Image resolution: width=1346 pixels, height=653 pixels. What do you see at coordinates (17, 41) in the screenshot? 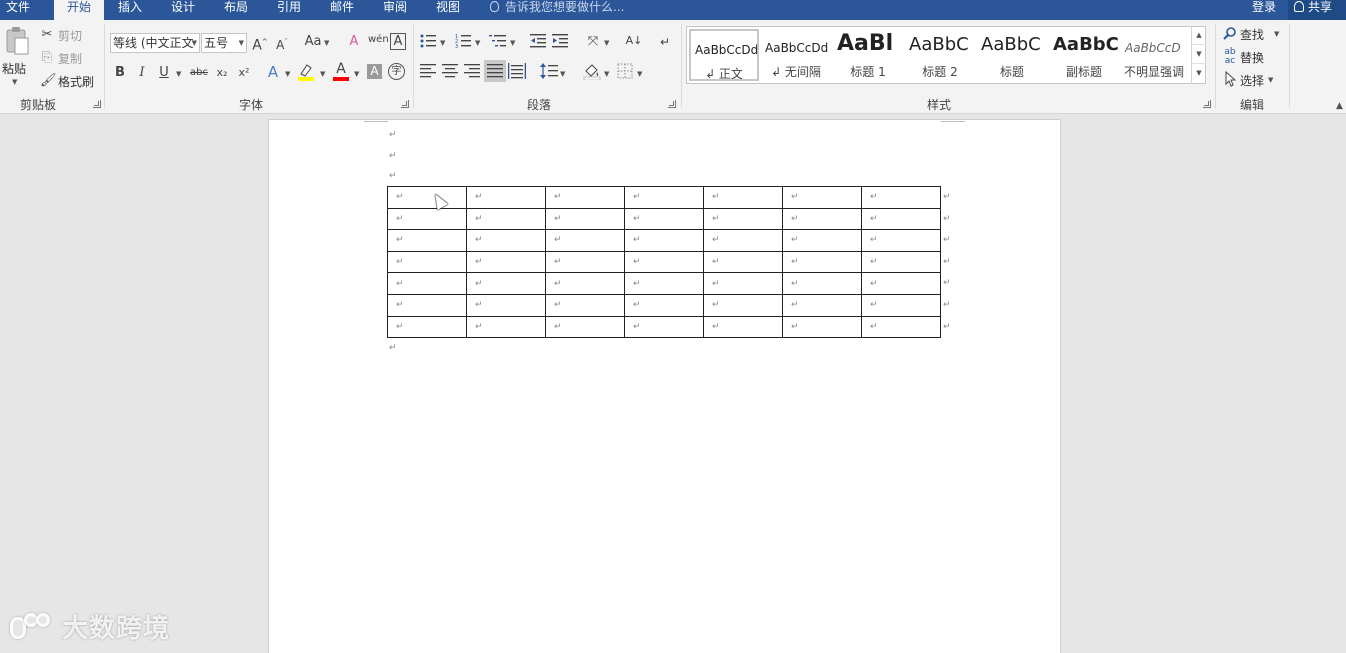
I see `paste-icon` at bounding box center [17, 41].